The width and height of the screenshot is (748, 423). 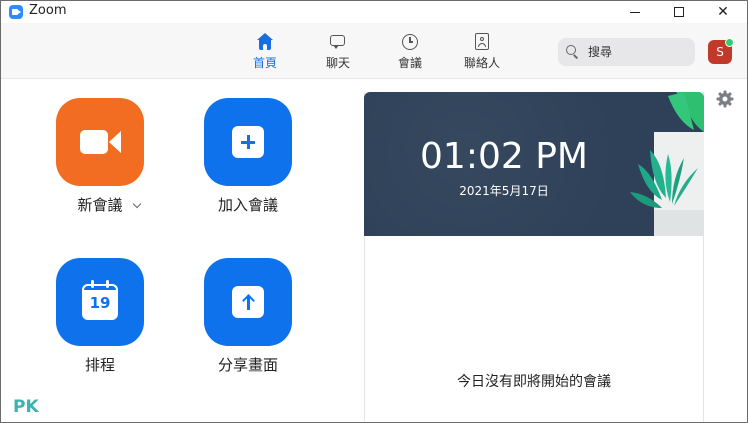 I want to click on tab-contacts: 聯絡人, so click(x=482, y=54).